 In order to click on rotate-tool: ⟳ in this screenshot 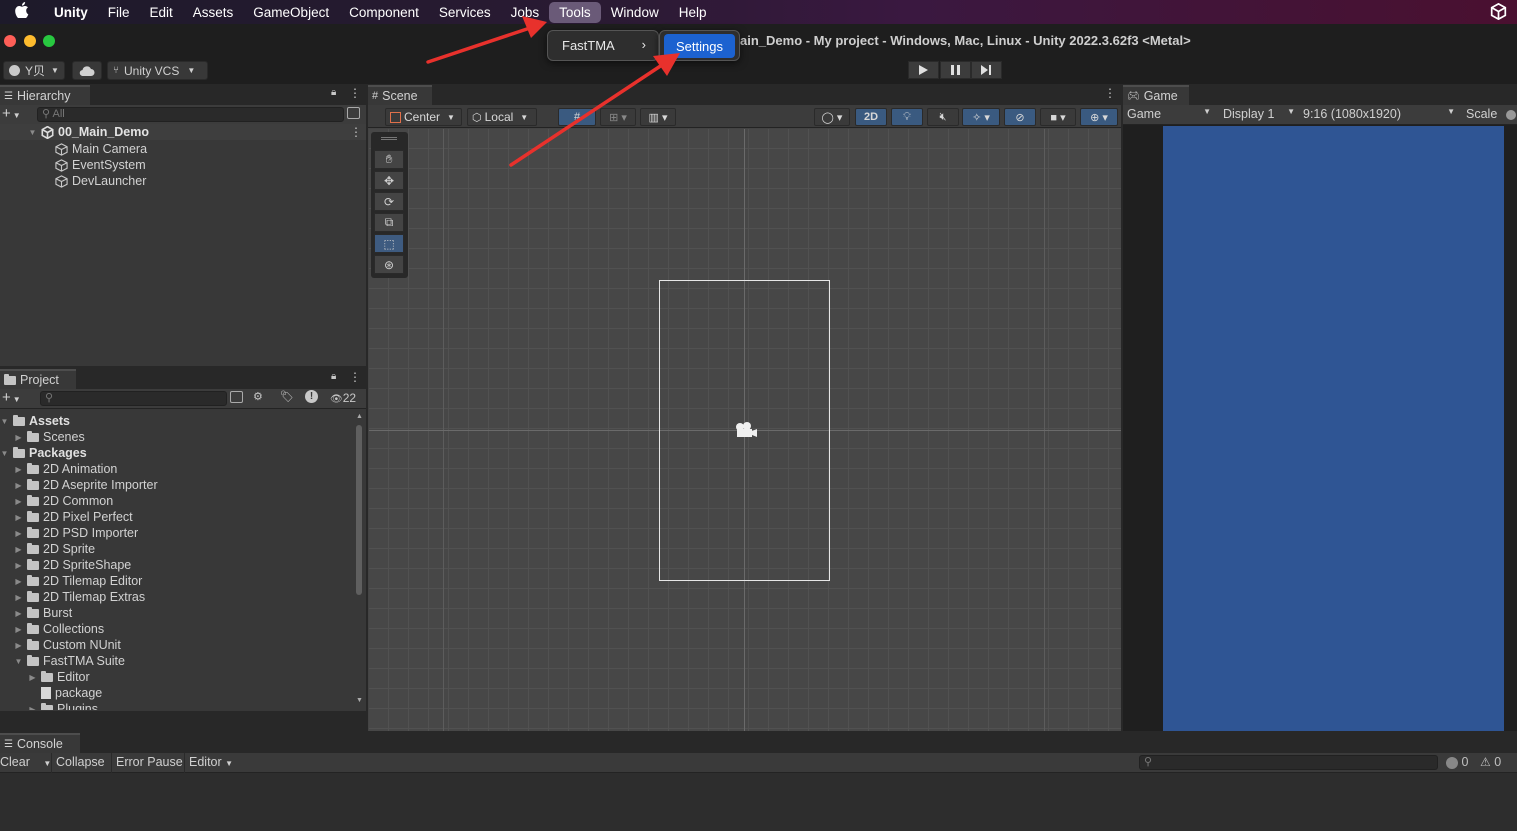, I will do `click(389, 201)`.